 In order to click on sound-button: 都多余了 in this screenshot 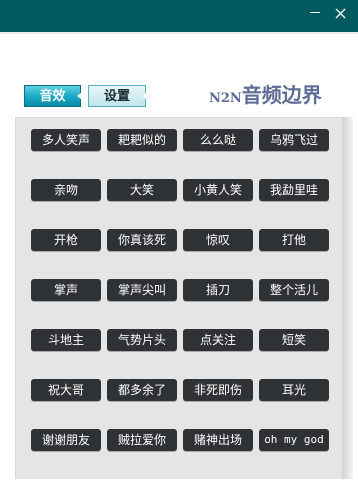, I will do `click(142, 390)`.